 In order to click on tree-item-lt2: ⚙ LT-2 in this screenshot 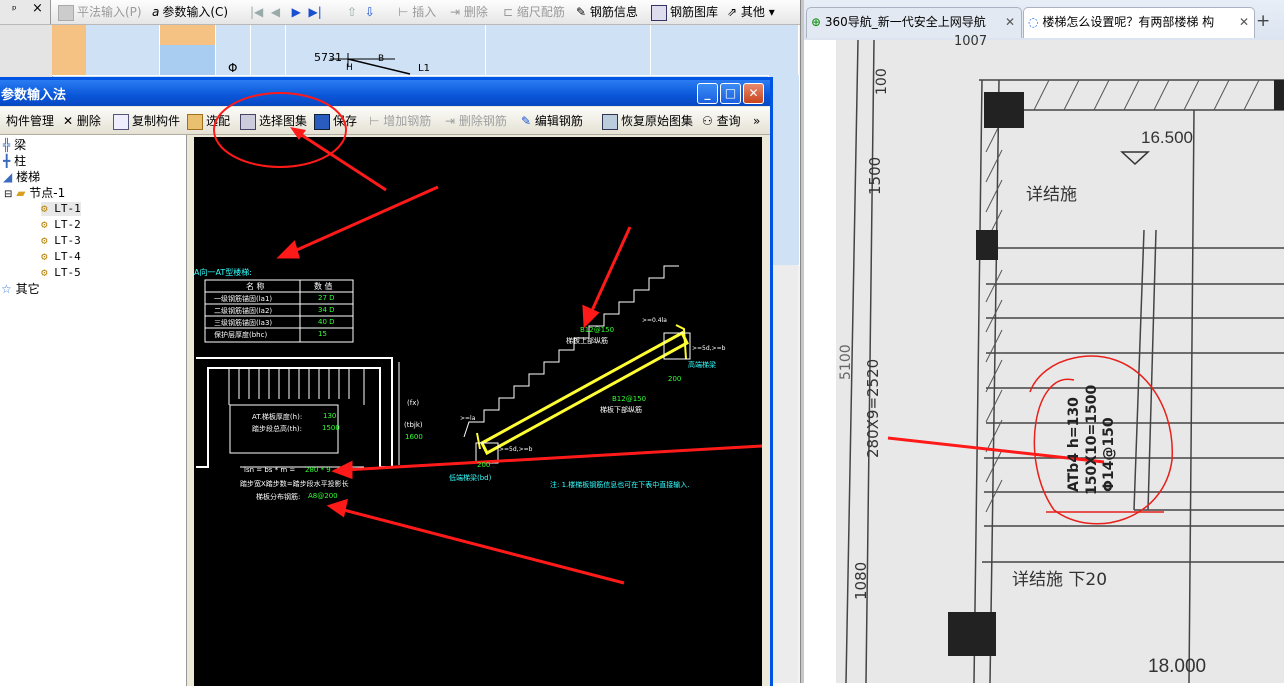, I will do `click(61, 225)`.